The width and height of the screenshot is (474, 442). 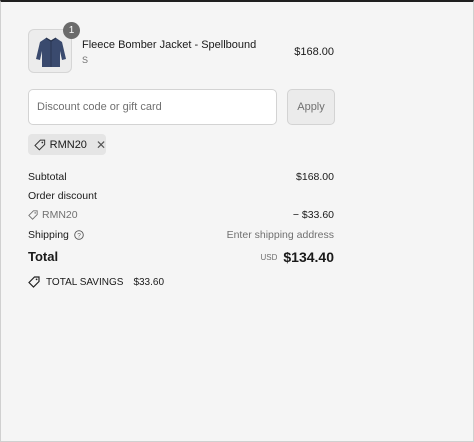 What do you see at coordinates (181, 257) in the screenshot?
I see `total-row: Total USD $134.40` at bounding box center [181, 257].